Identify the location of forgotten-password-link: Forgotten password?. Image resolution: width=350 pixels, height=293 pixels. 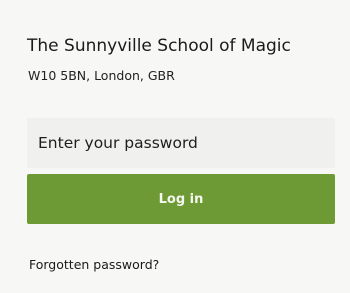
(94, 265).